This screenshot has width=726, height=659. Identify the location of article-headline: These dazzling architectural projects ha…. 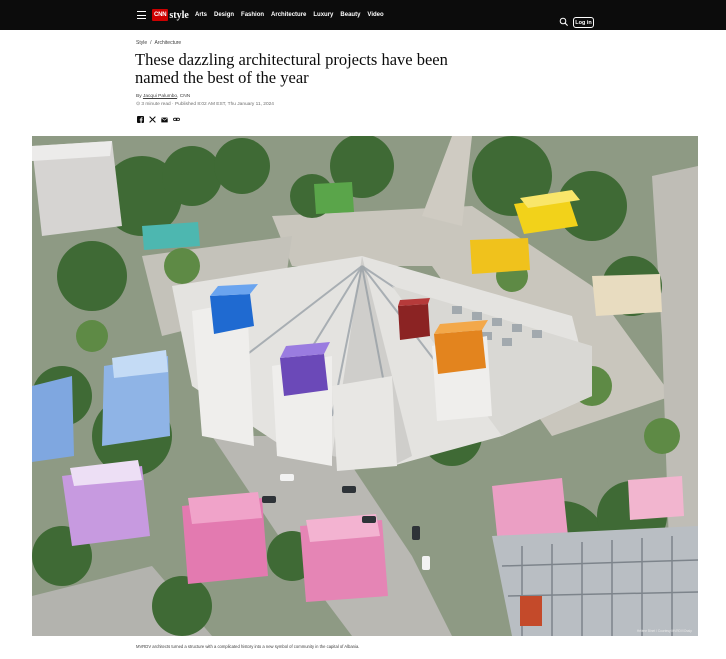
(291, 68).